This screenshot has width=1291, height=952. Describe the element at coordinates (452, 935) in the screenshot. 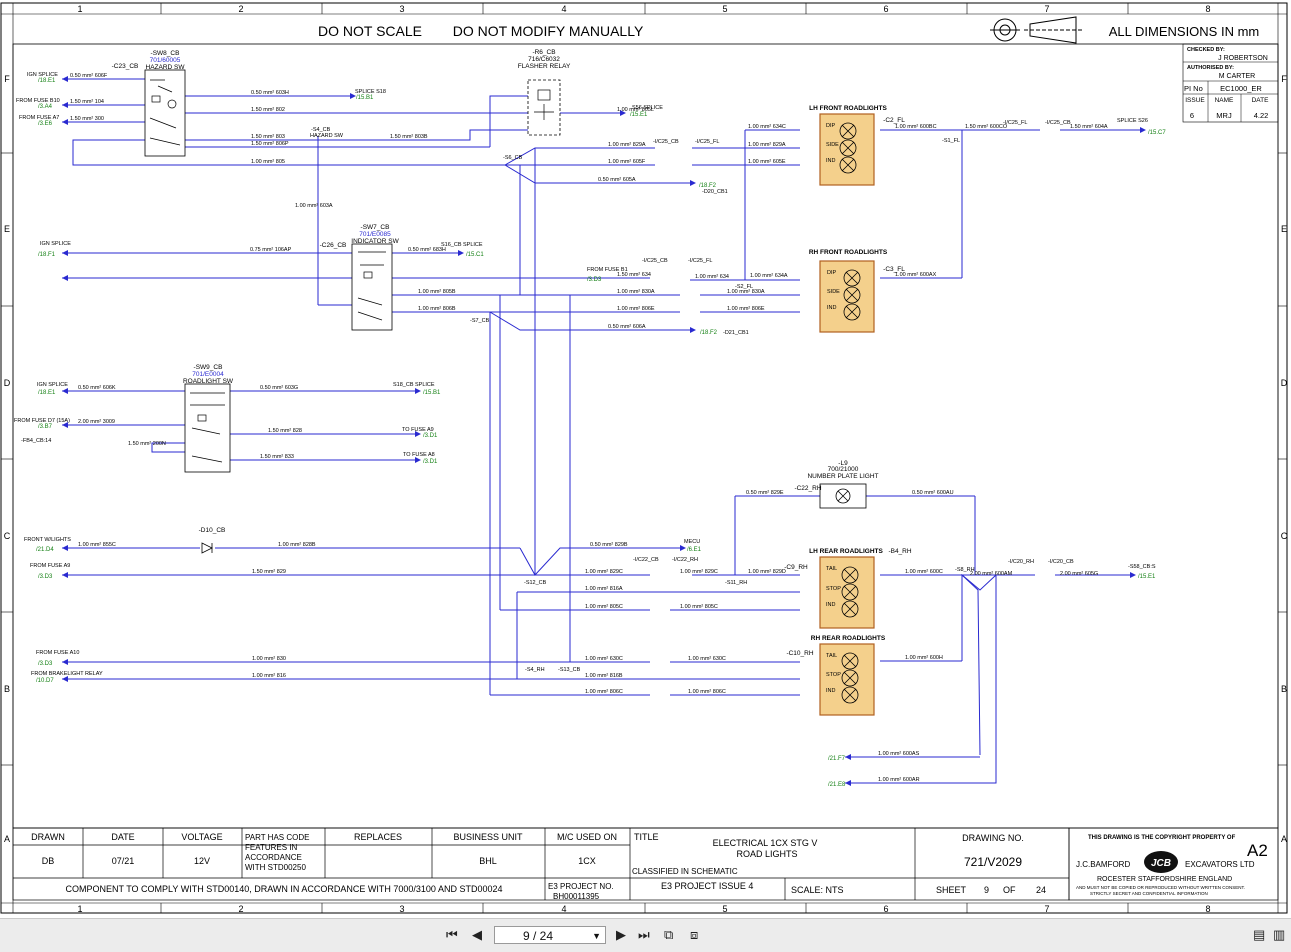

I see `first-page-icon: ⏮` at that location.